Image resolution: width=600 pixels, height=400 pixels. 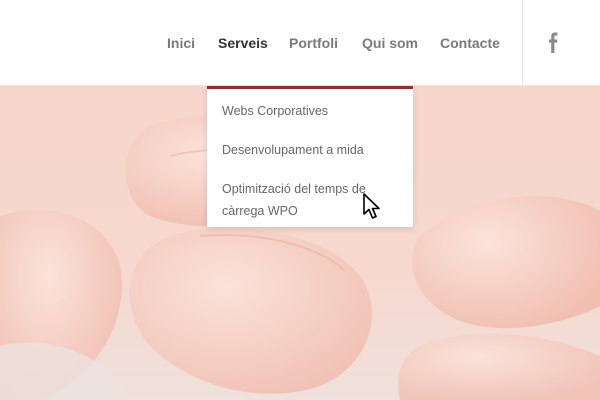 What do you see at coordinates (553, 43) in the screenshot?
I see `facebook-icon` at bounding box center [553, 43].